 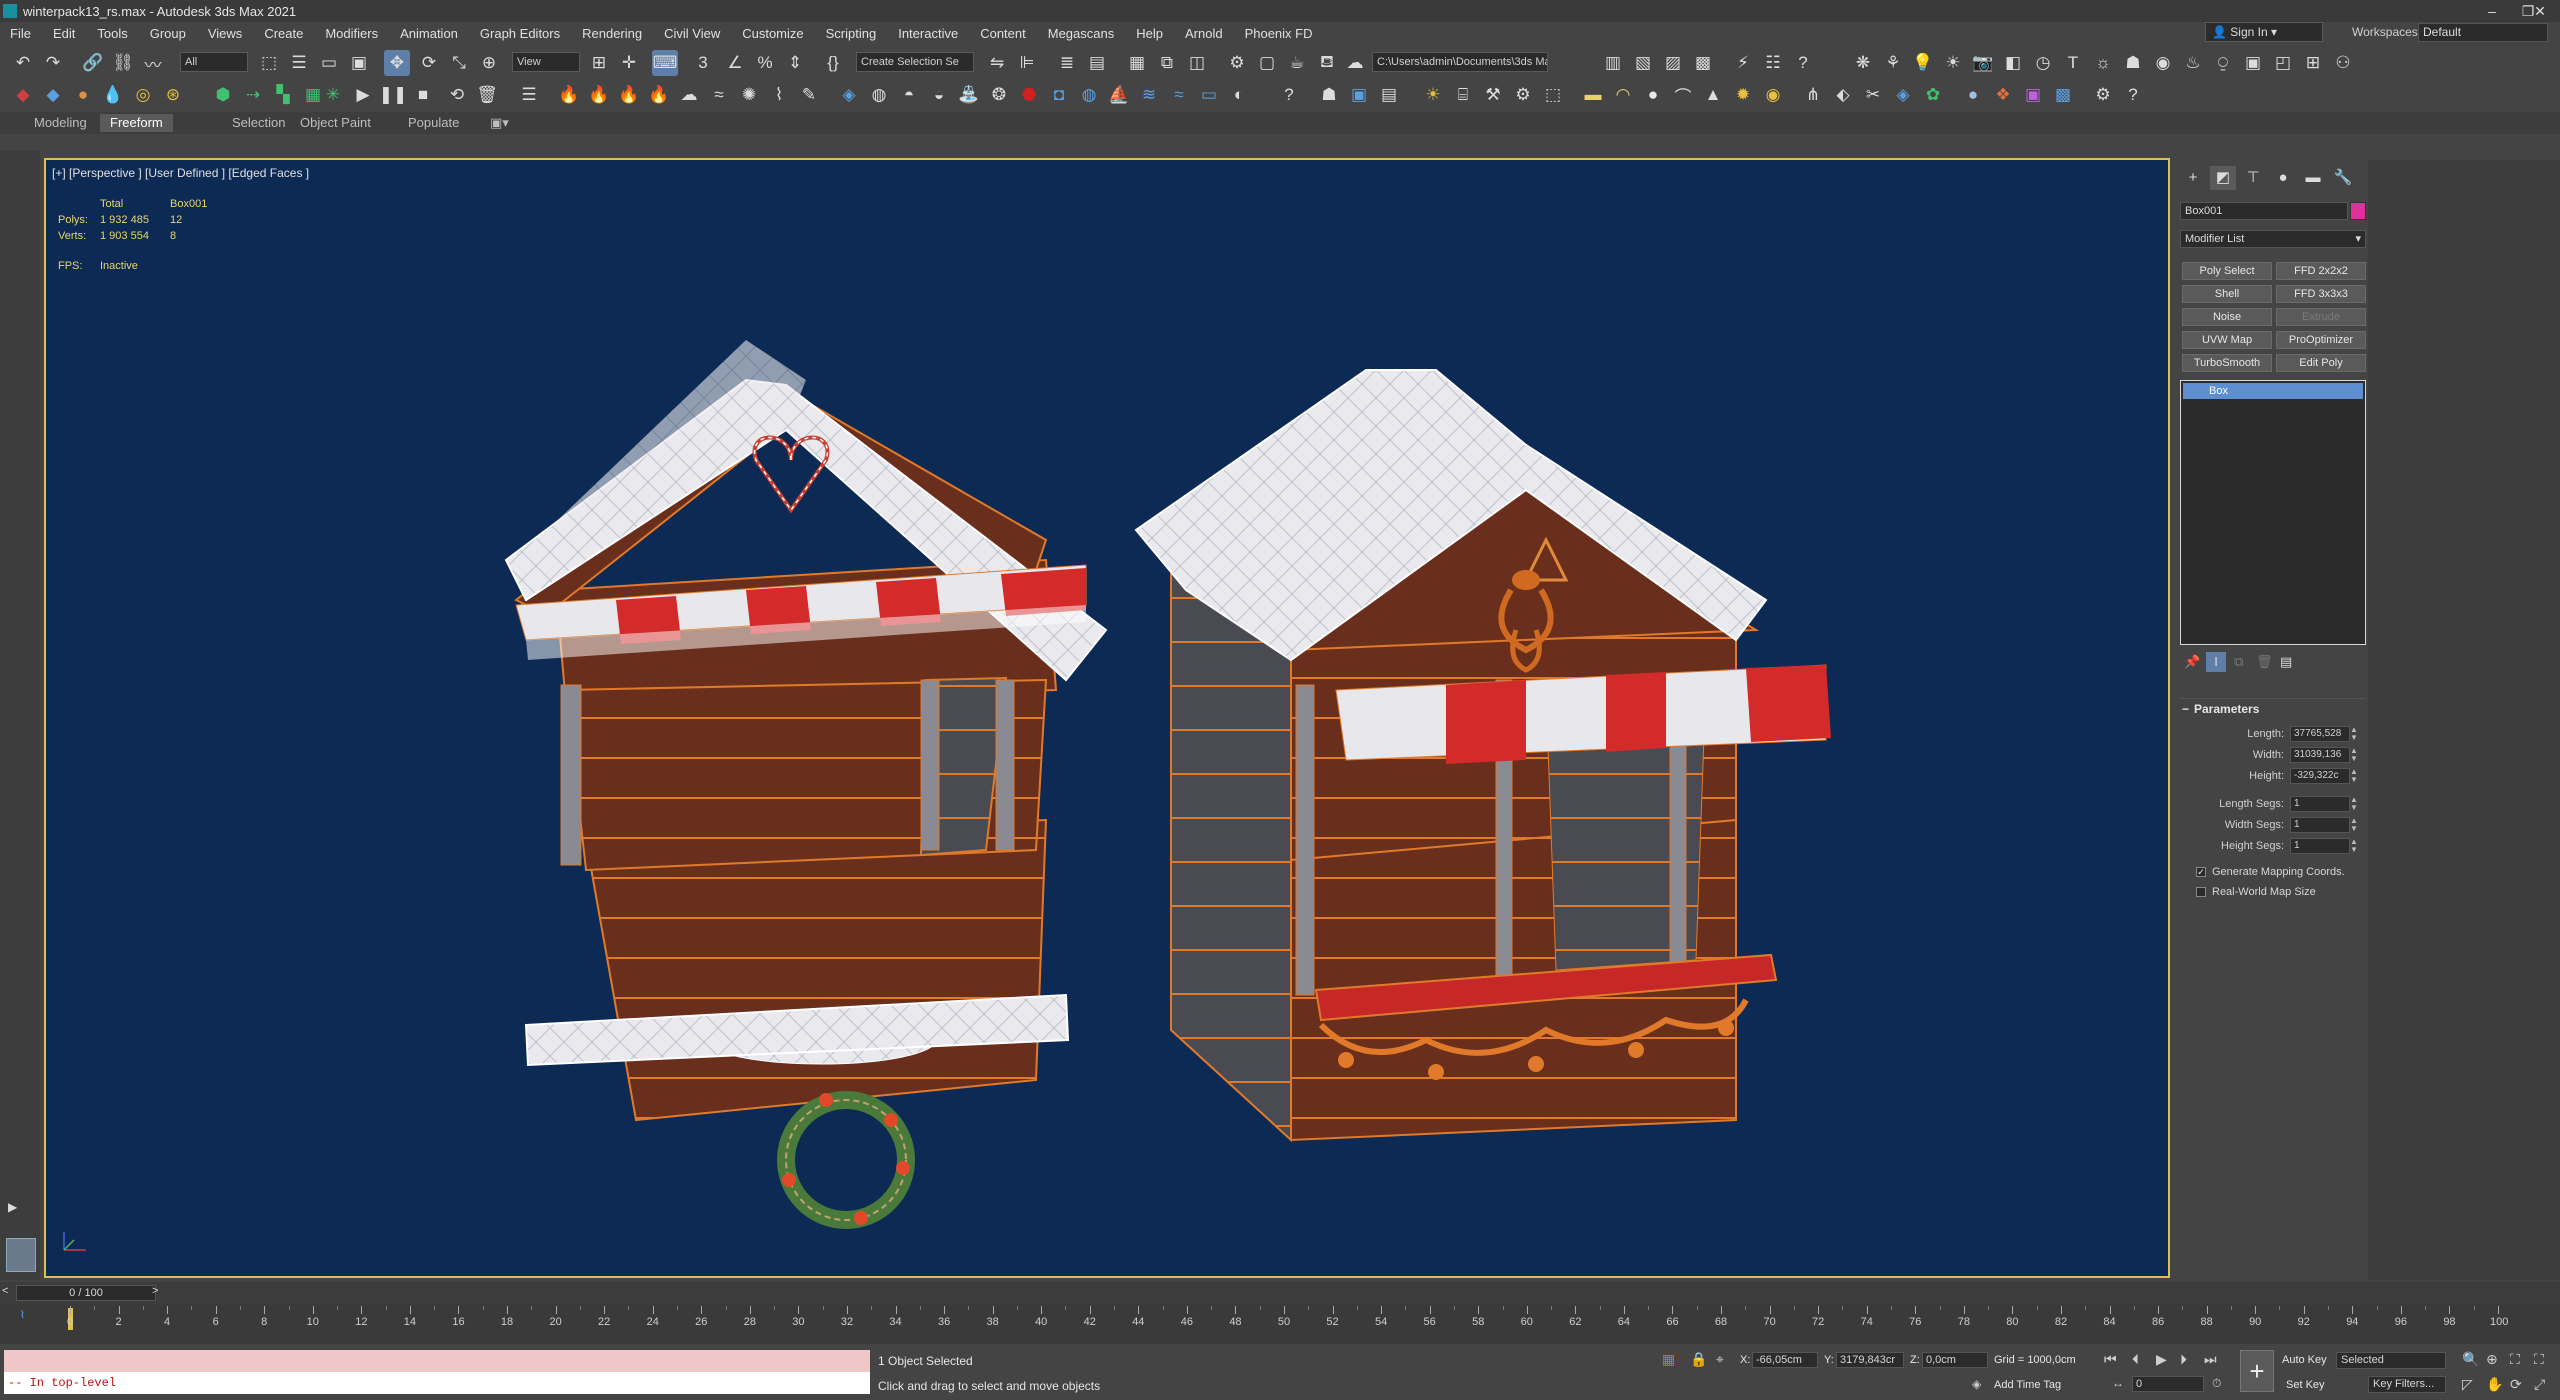 What do you see at coordinates (1029, 95) in the screenshot?
I see `stop-sign-icon: ⬣` at bounding box center [1029, 95].